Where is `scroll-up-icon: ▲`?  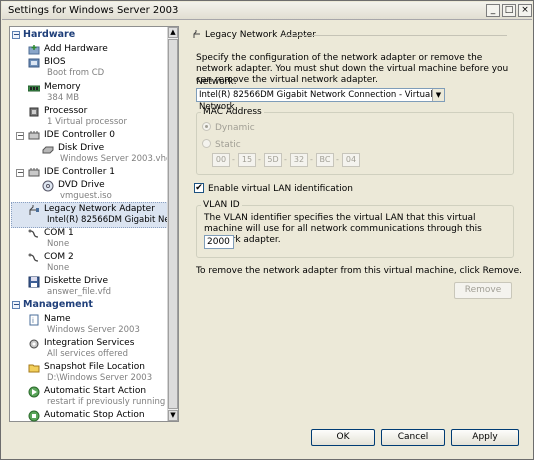 scroll-up-icon: ▲ is located at coordinates (173, 32).